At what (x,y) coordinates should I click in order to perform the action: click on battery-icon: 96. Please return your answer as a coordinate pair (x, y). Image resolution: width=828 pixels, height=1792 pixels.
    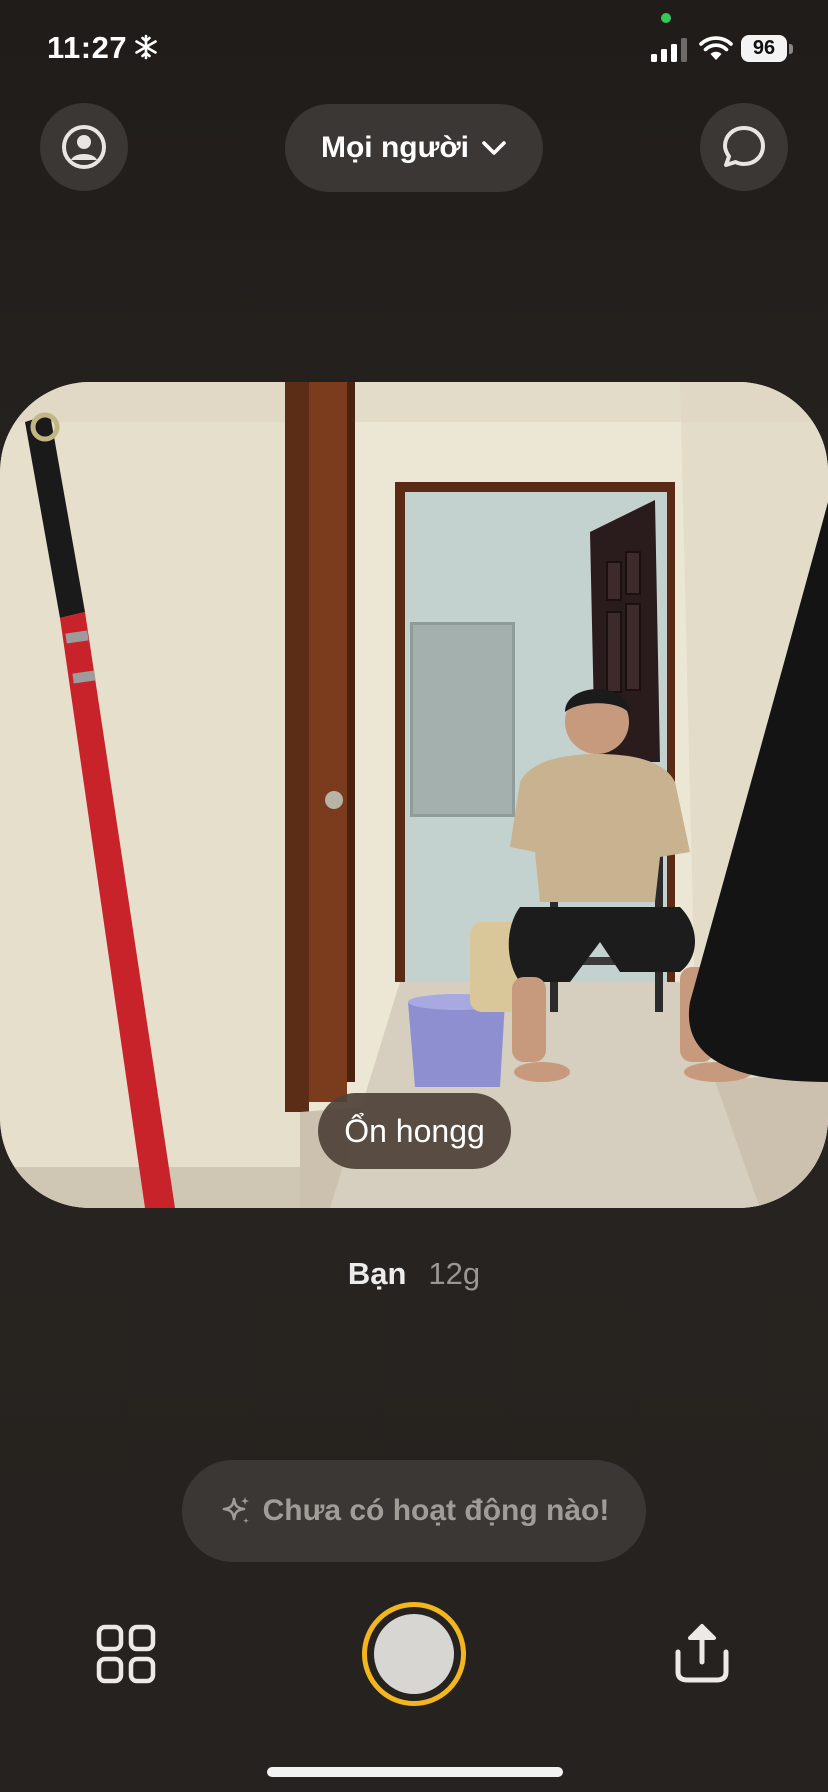
    Looking at the image, I should click on (764, 48).